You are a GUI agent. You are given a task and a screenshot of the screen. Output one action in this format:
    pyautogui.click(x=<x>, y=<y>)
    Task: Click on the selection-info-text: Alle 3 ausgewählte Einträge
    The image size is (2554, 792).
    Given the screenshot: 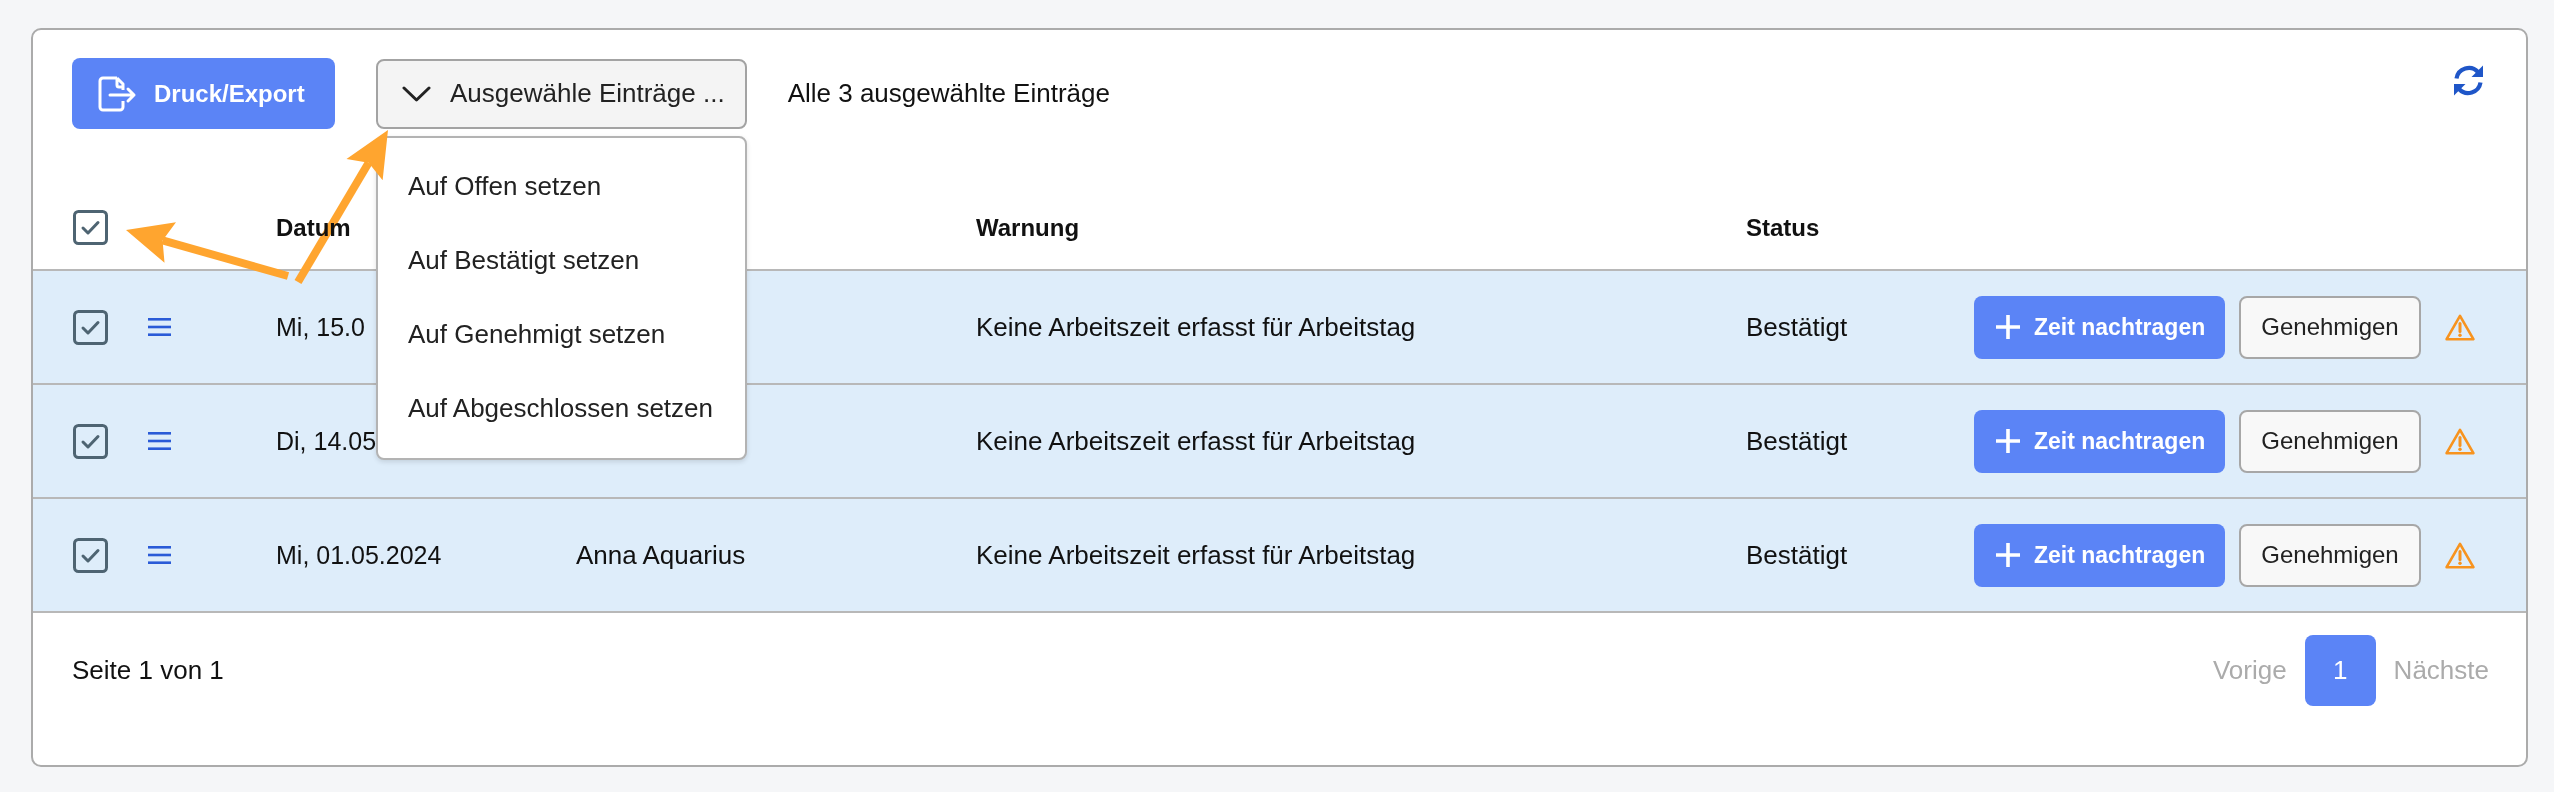 What is the action you would take?
    pyautogui.click(x=948, y=93)
    